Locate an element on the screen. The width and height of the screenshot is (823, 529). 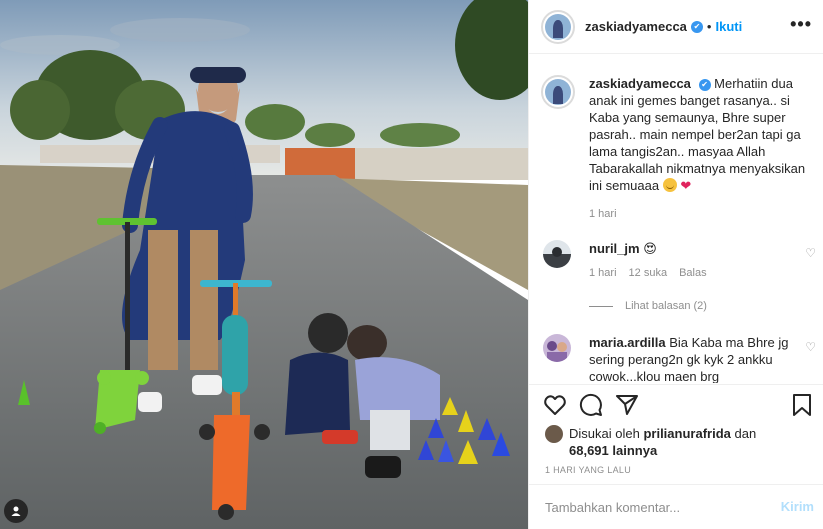
add-comment-bar: Kirim is located at coordinates (676, 506).